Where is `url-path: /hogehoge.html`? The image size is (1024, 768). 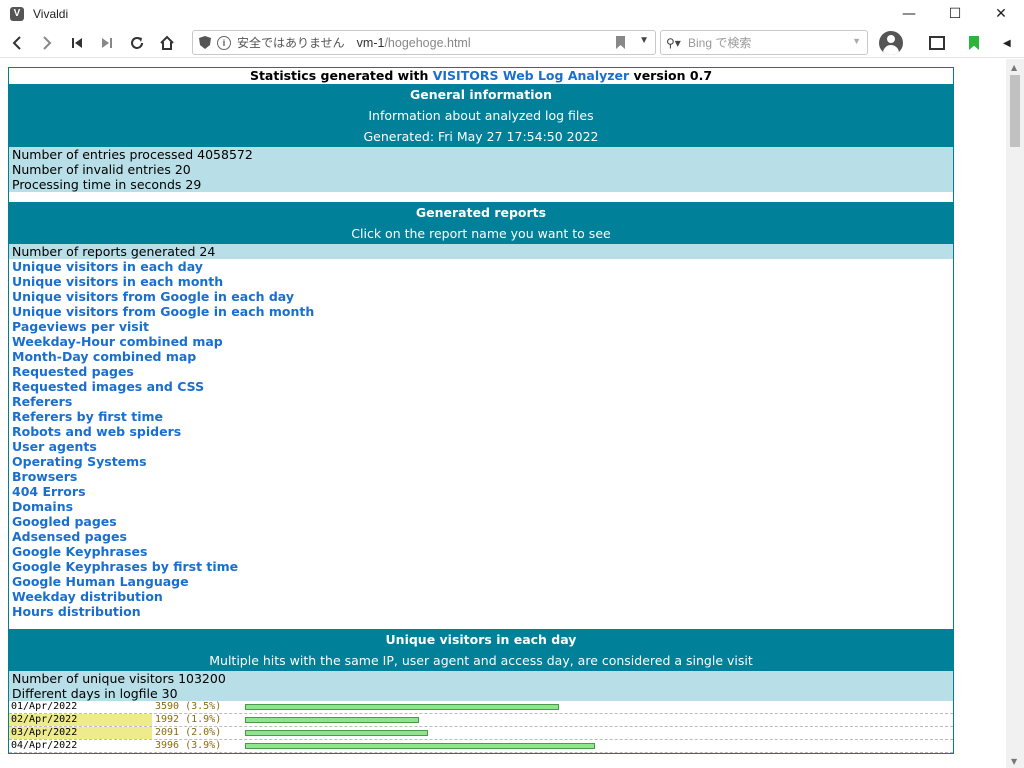 url-path: /hogehoge.html is located at coordinates (427, 42).